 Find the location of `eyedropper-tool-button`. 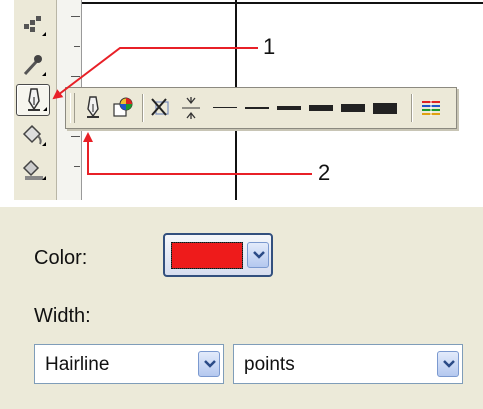

eyedropper-tool-button is located at coordinates (33, 66).